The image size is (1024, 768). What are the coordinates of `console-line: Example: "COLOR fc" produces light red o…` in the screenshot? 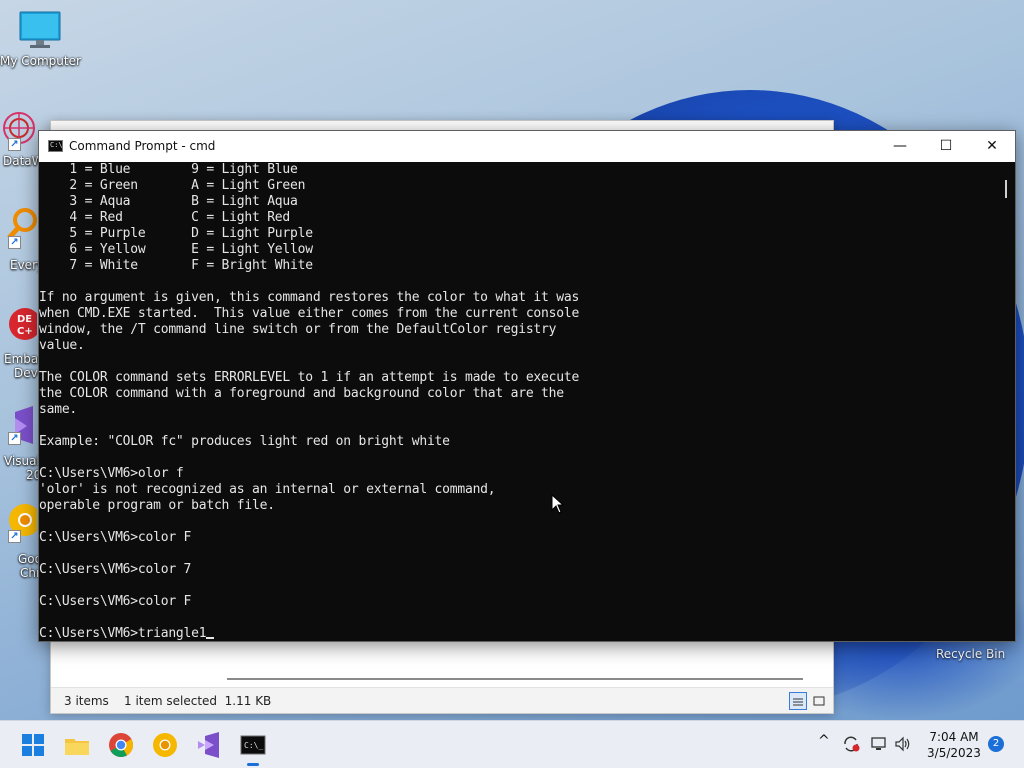 It's located at (244, 441).